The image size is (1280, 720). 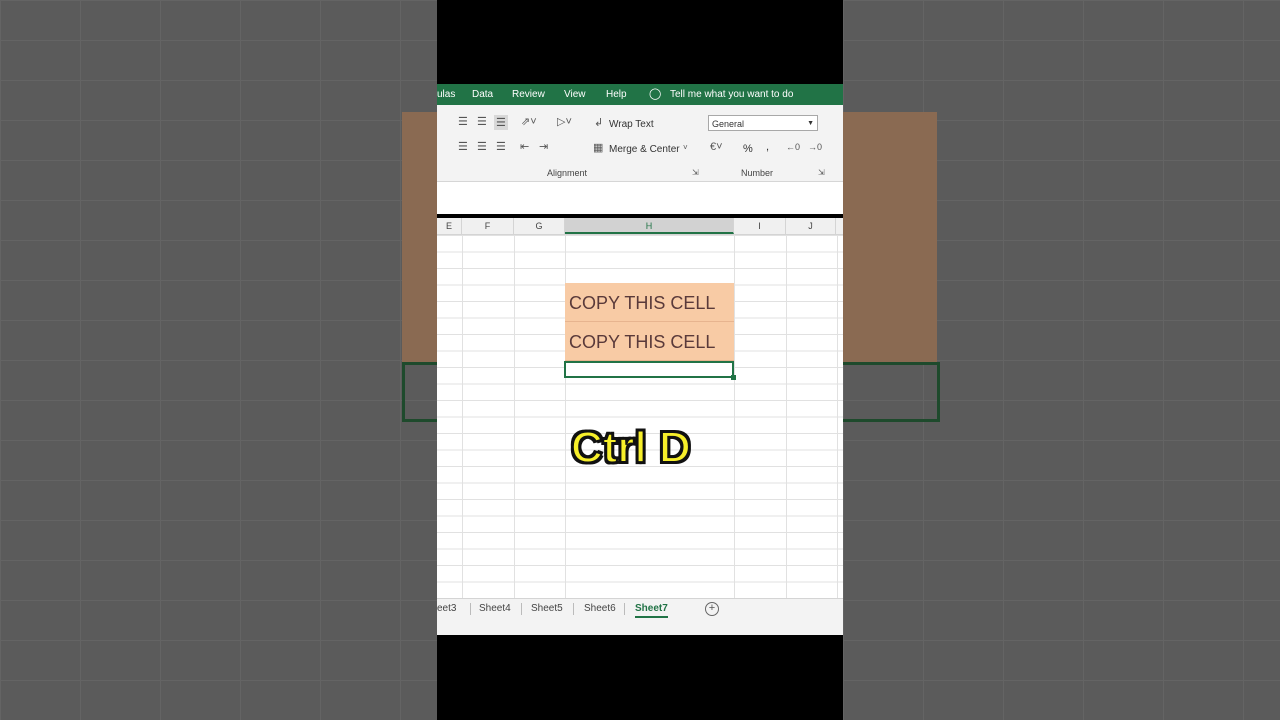 I want to click on decrease-indent-icon: ⇤, so click(x=524, y=146).